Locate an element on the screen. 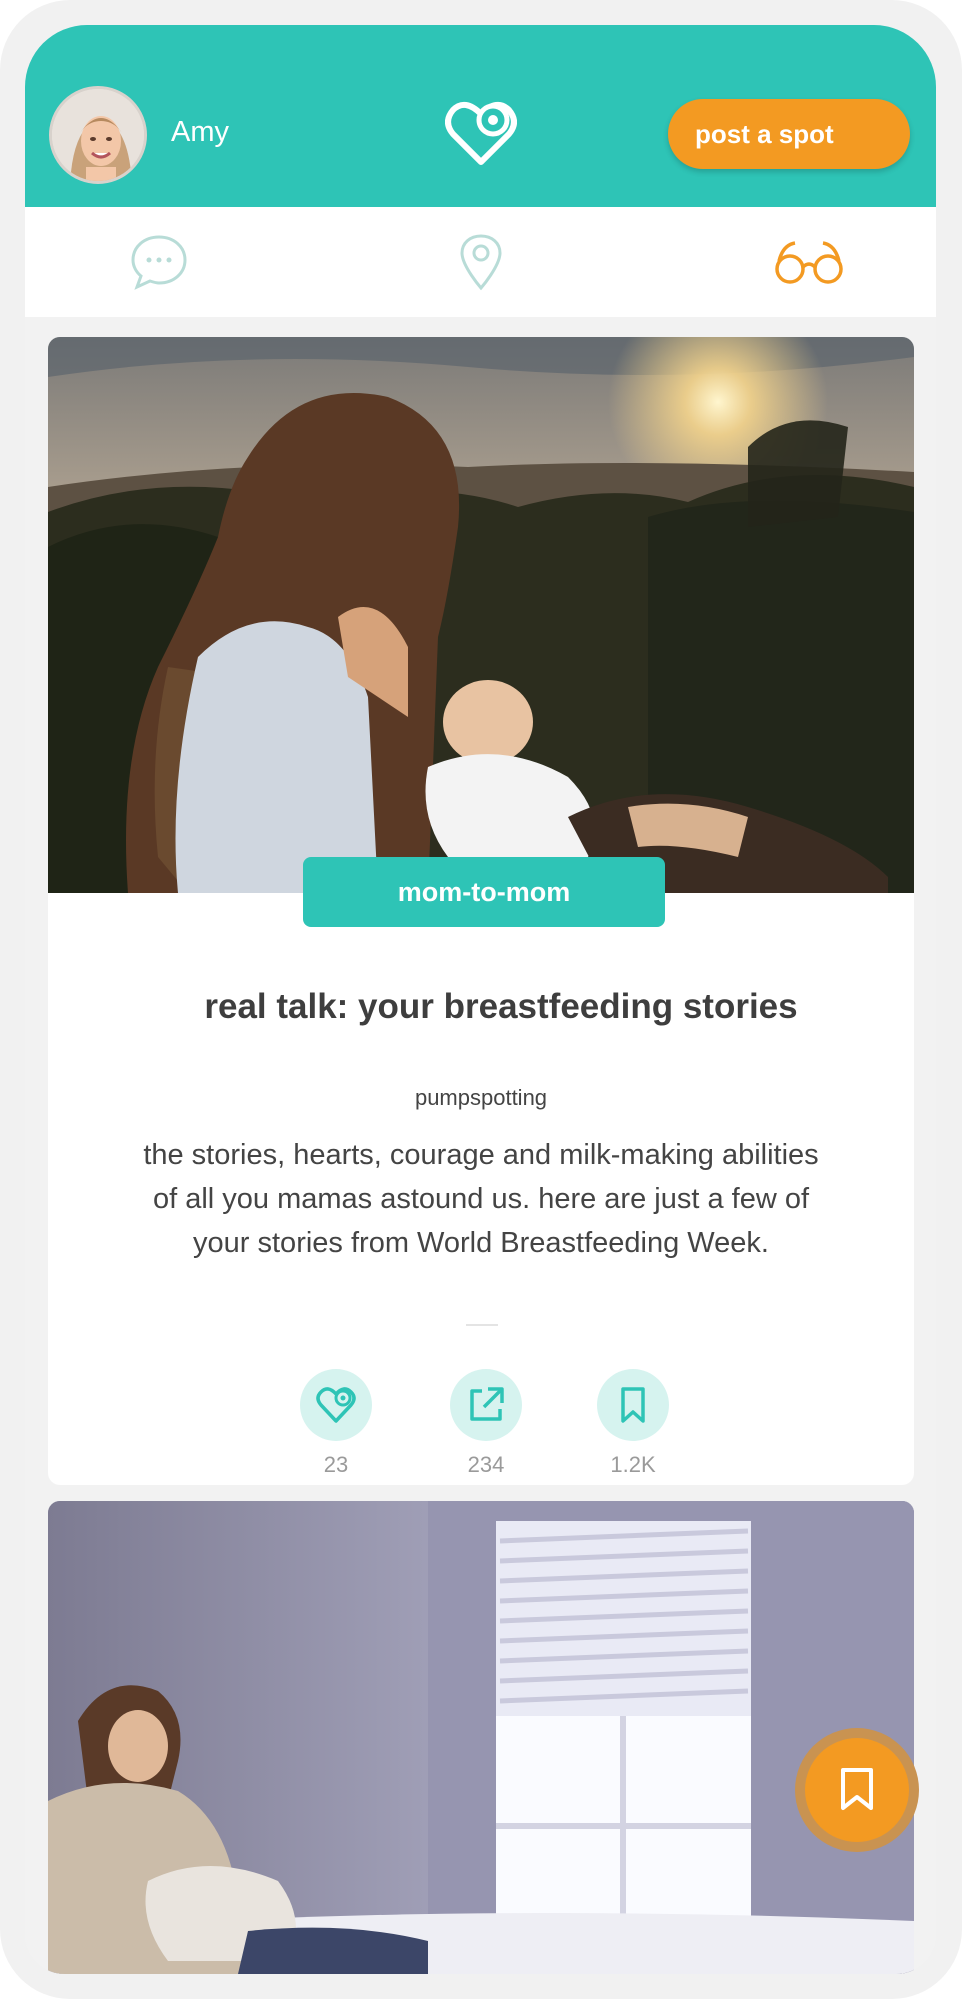  article-author: pumpspotting is located at coordinates (481, 1097).